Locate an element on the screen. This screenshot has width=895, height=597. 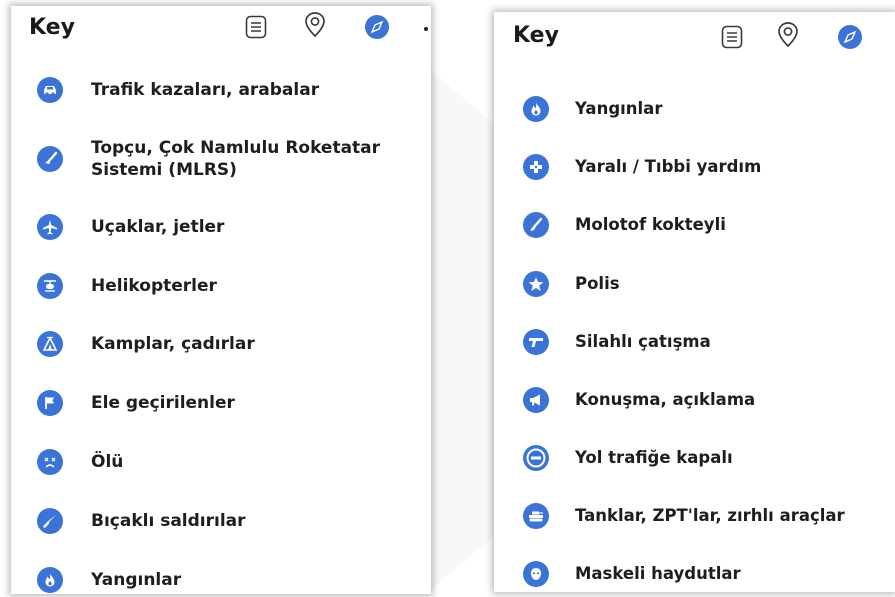
item-label: Uçaklar, jetler is located at coordinates (158, 227).